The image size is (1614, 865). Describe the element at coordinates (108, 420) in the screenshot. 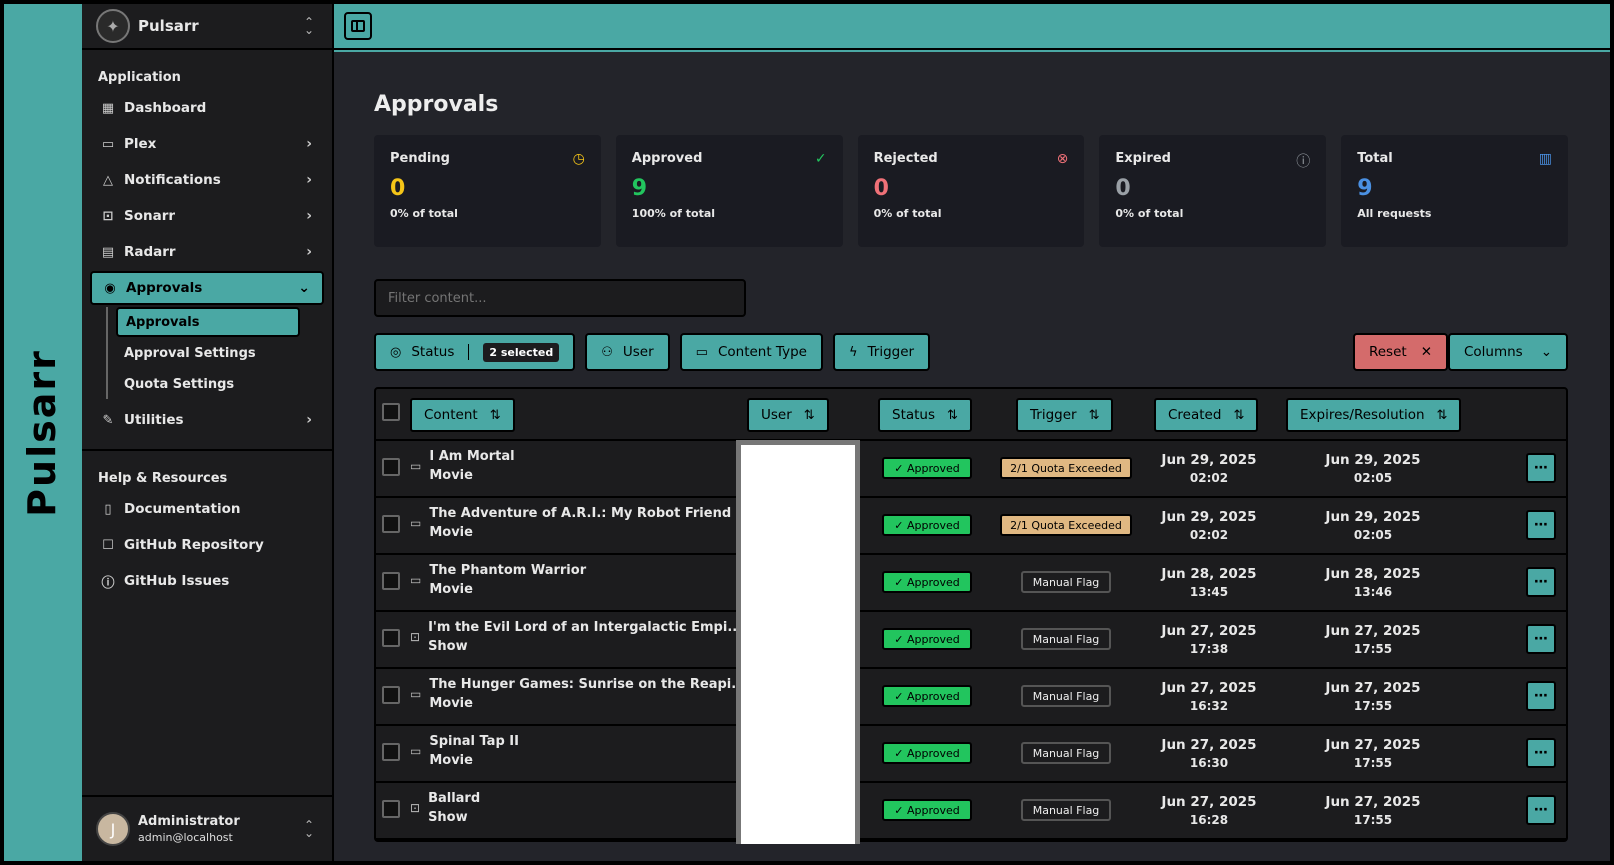

I see `wrench-icon: ✎` at that location.